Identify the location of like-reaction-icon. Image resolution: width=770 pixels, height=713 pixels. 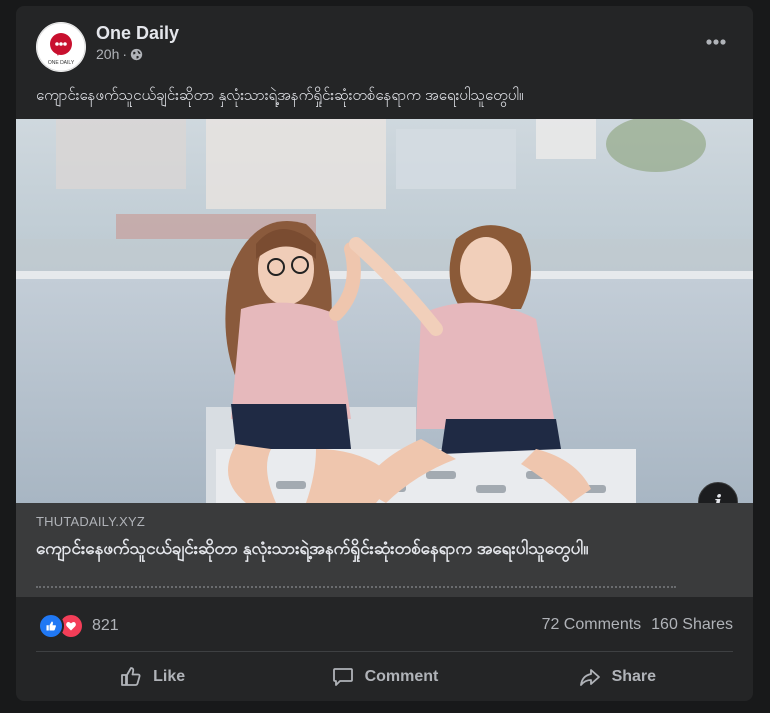
(51, 626).